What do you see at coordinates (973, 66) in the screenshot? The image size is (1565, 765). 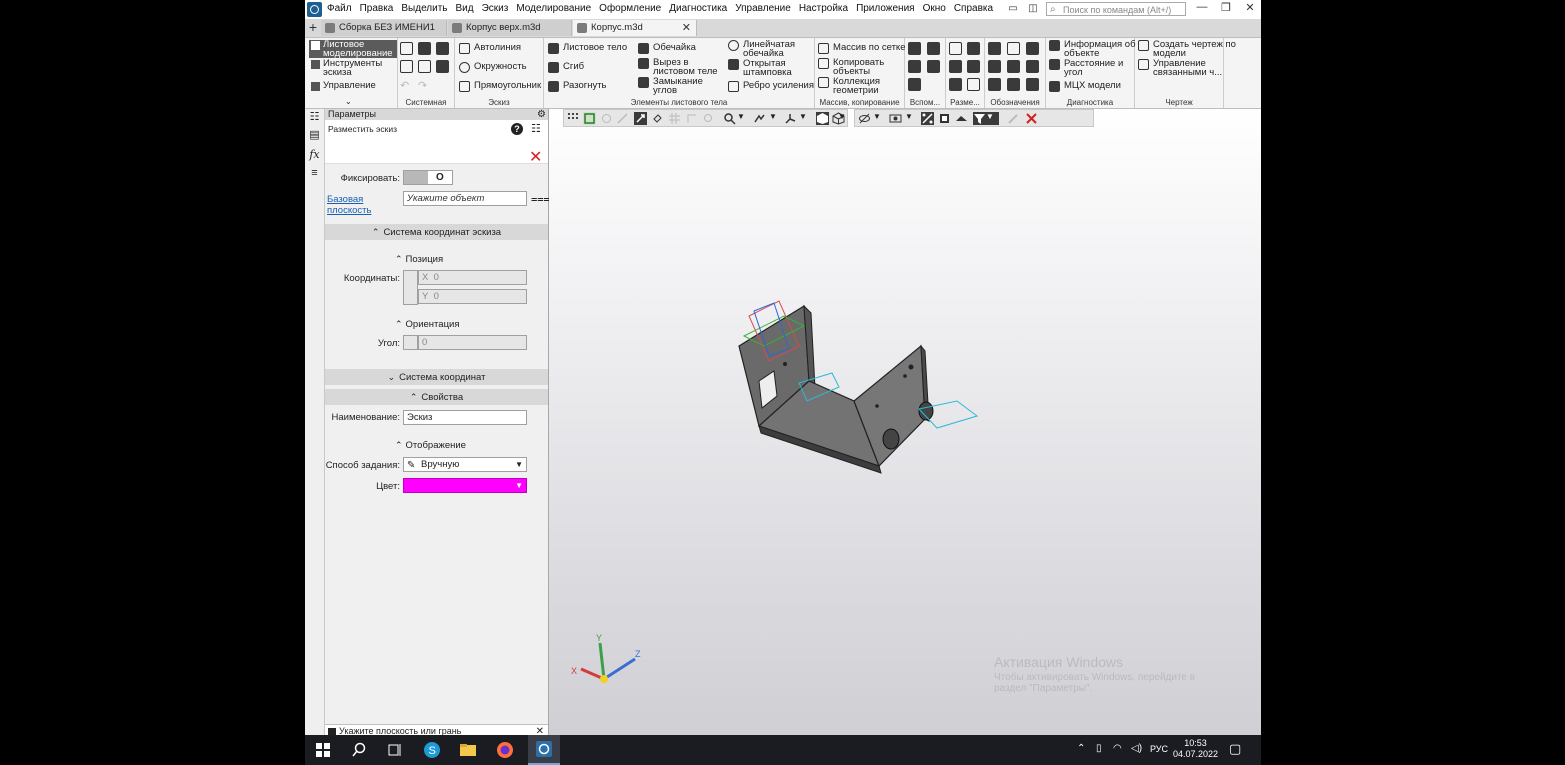 I see `diameter-dim-icon` at bounding box center [973, 66].